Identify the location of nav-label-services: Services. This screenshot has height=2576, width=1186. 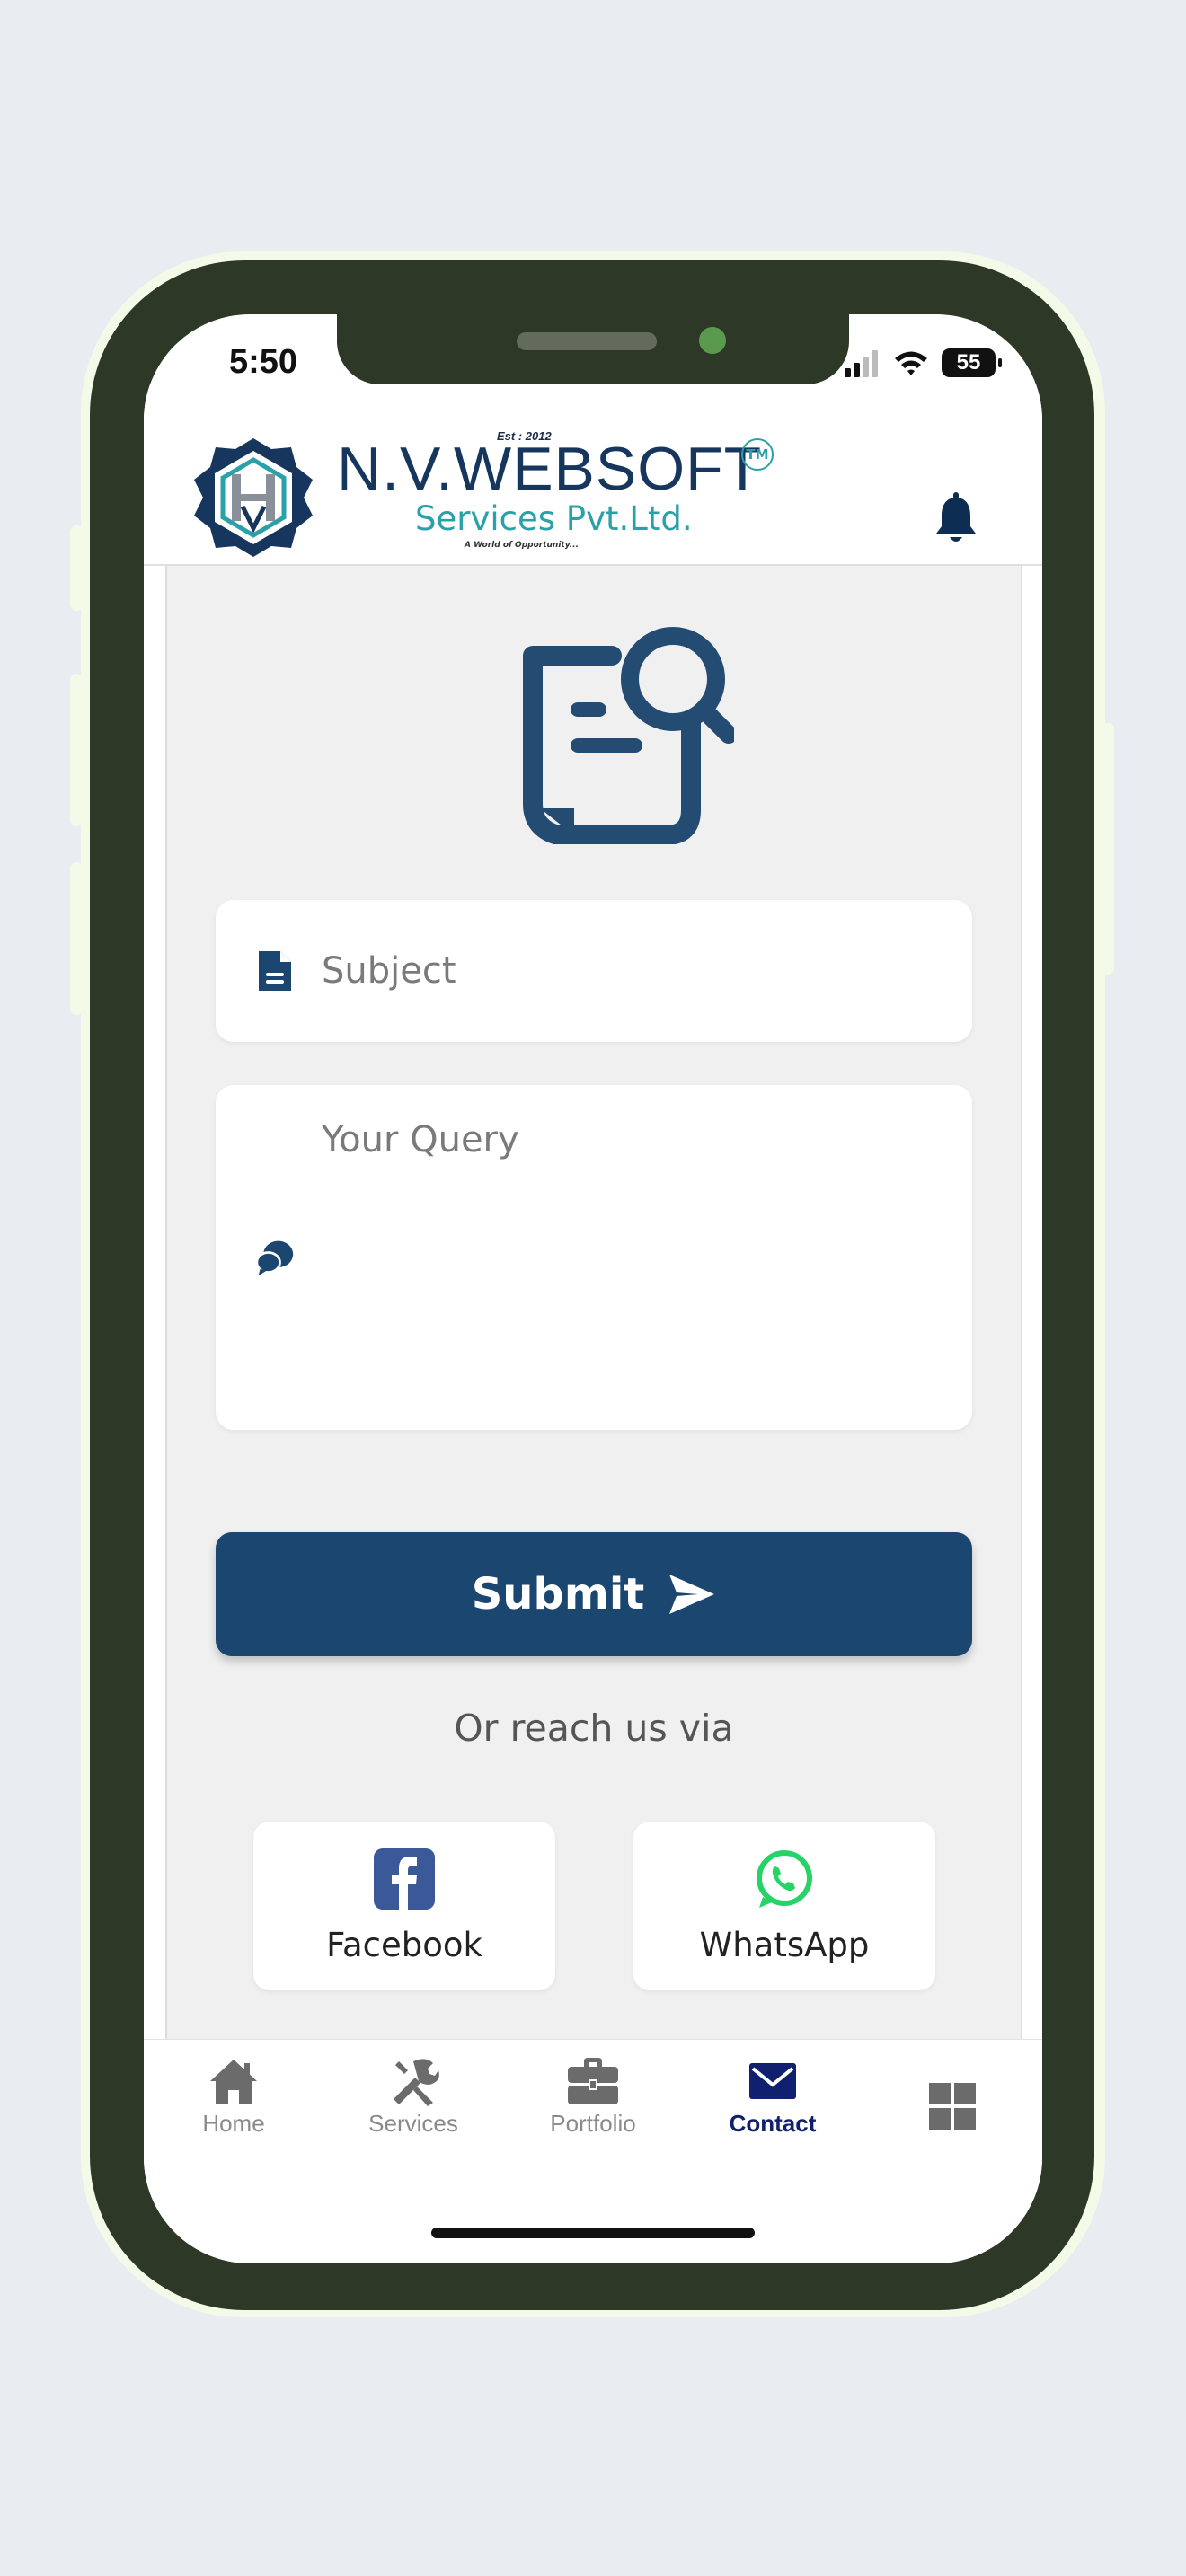
(413, 2123).